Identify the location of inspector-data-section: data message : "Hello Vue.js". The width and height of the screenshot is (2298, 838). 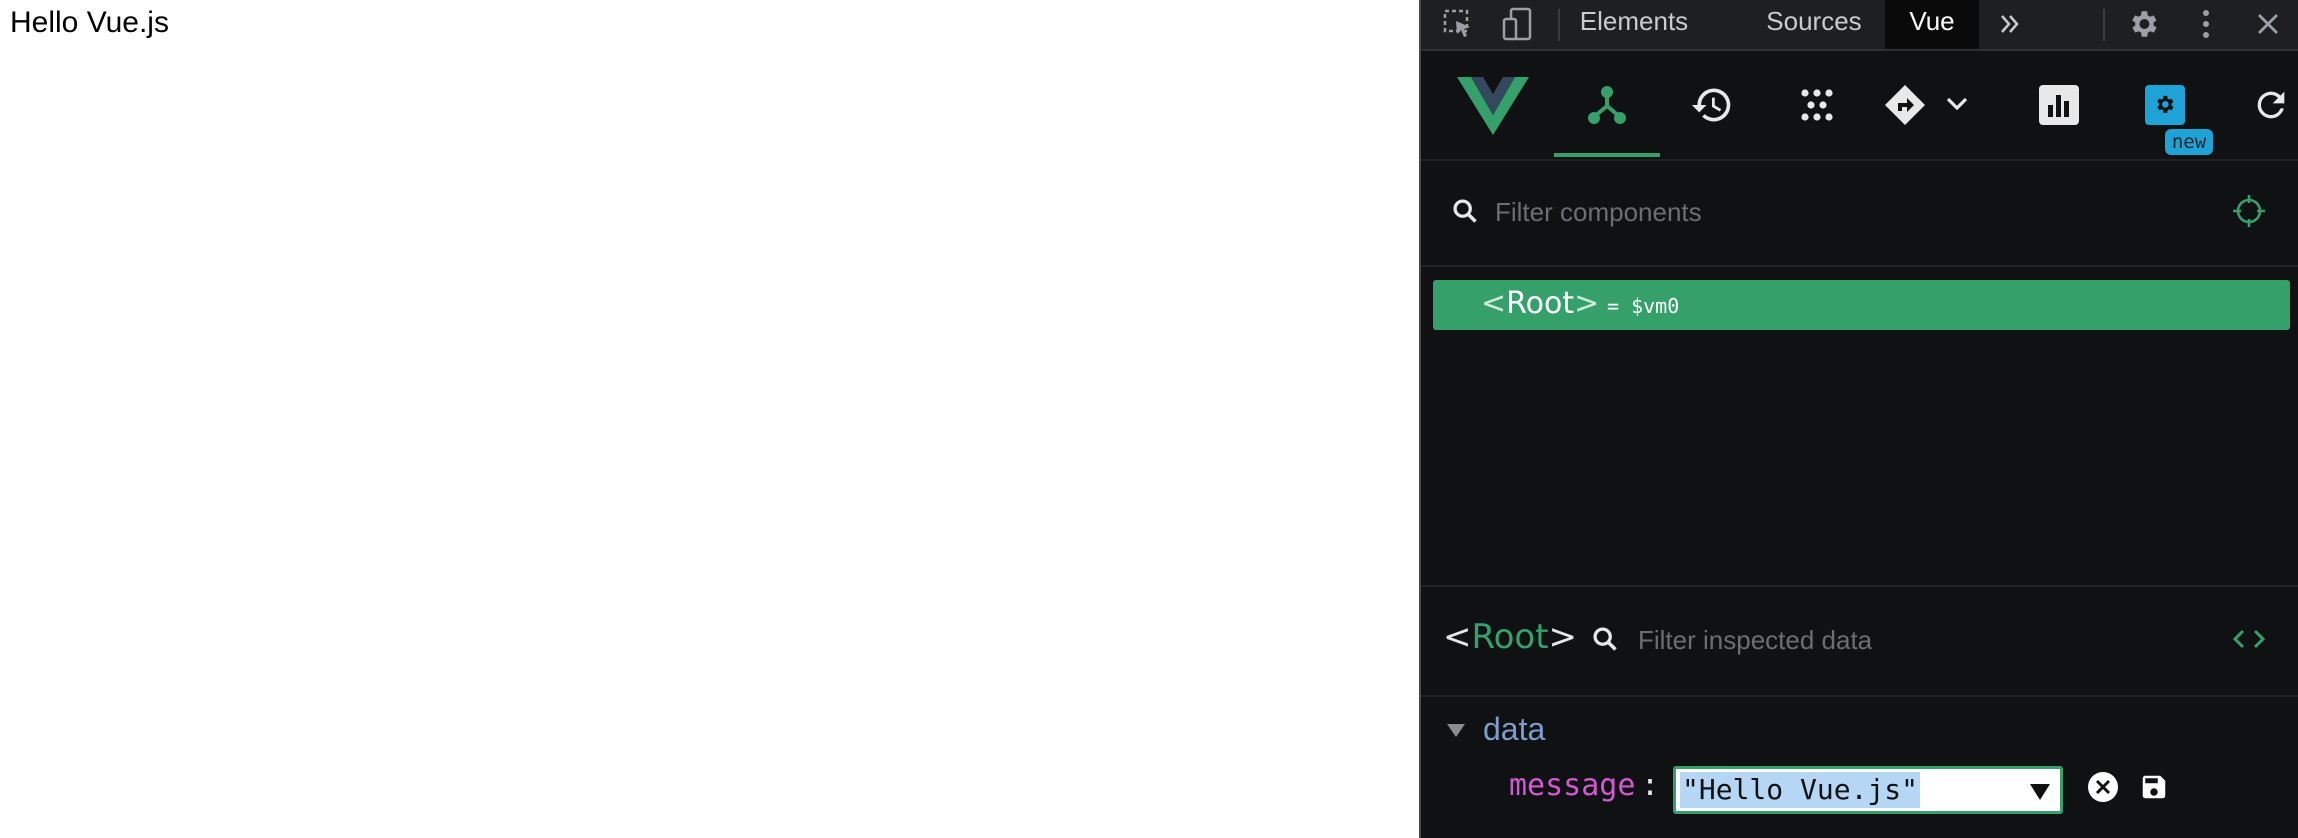
(1859, 767).